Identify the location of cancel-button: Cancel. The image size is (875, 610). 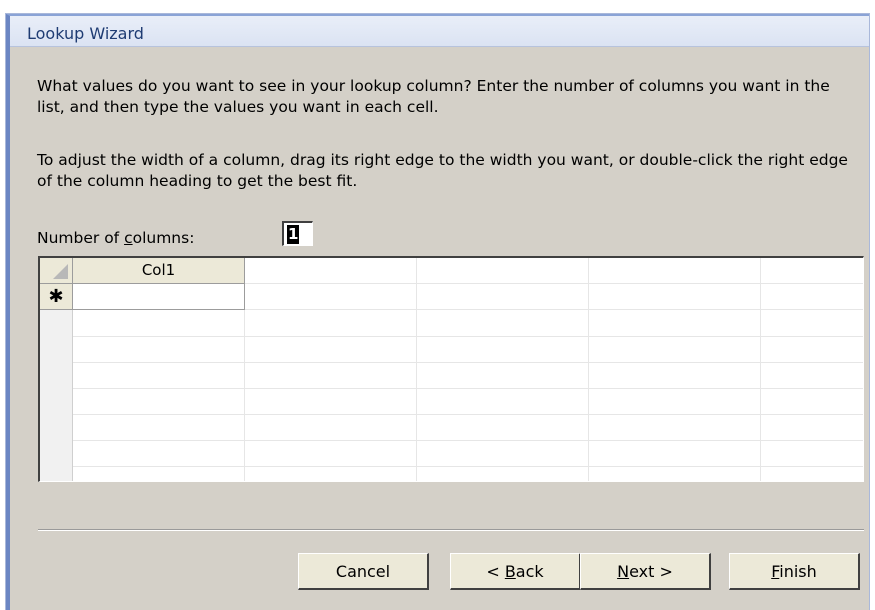
(363, 571).